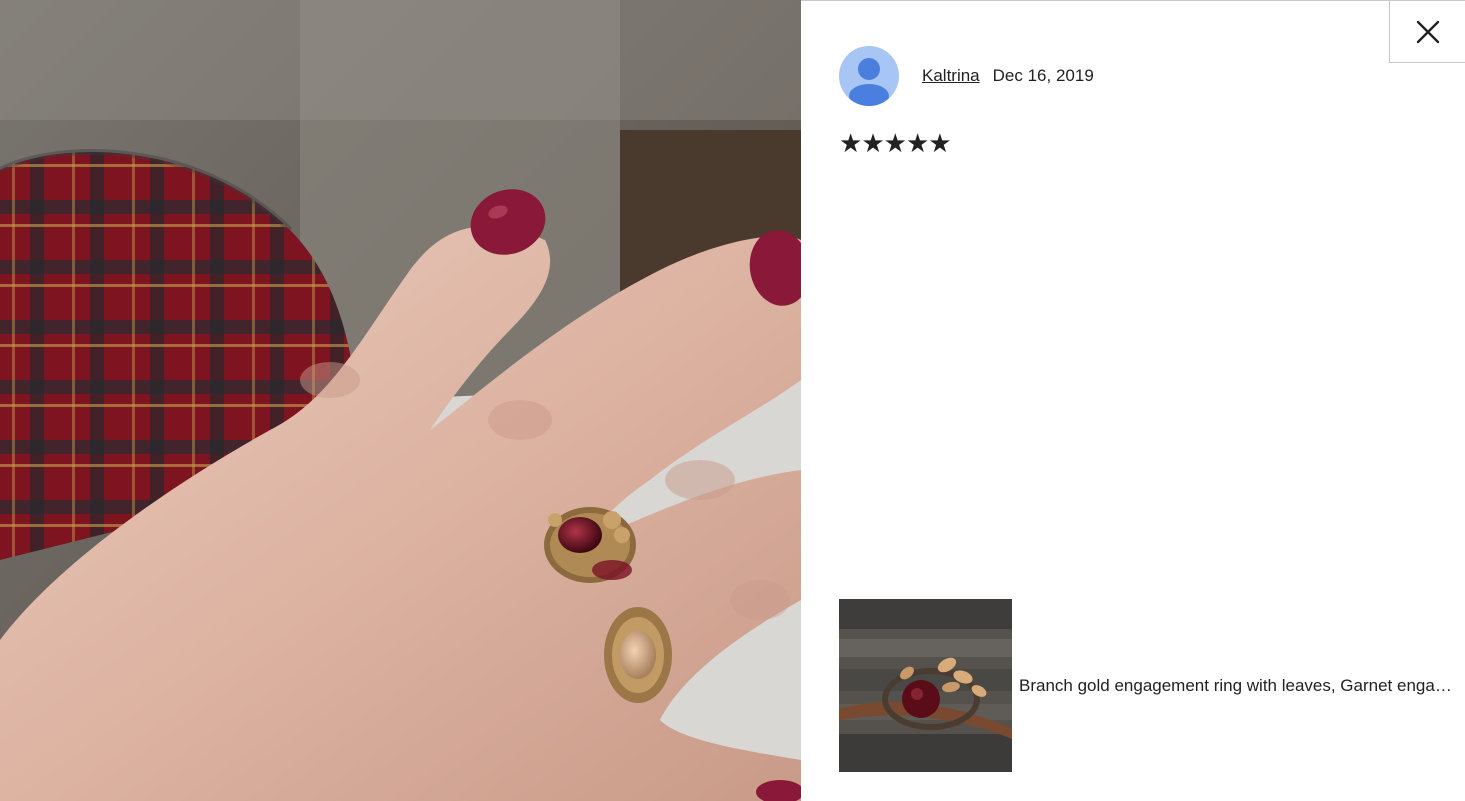 This screenshot has width=1465, height=801. What do you see at coordinates (925, 685) in the screenshot?
I see `listing-thumbnail` at bounding box center [925, 685].